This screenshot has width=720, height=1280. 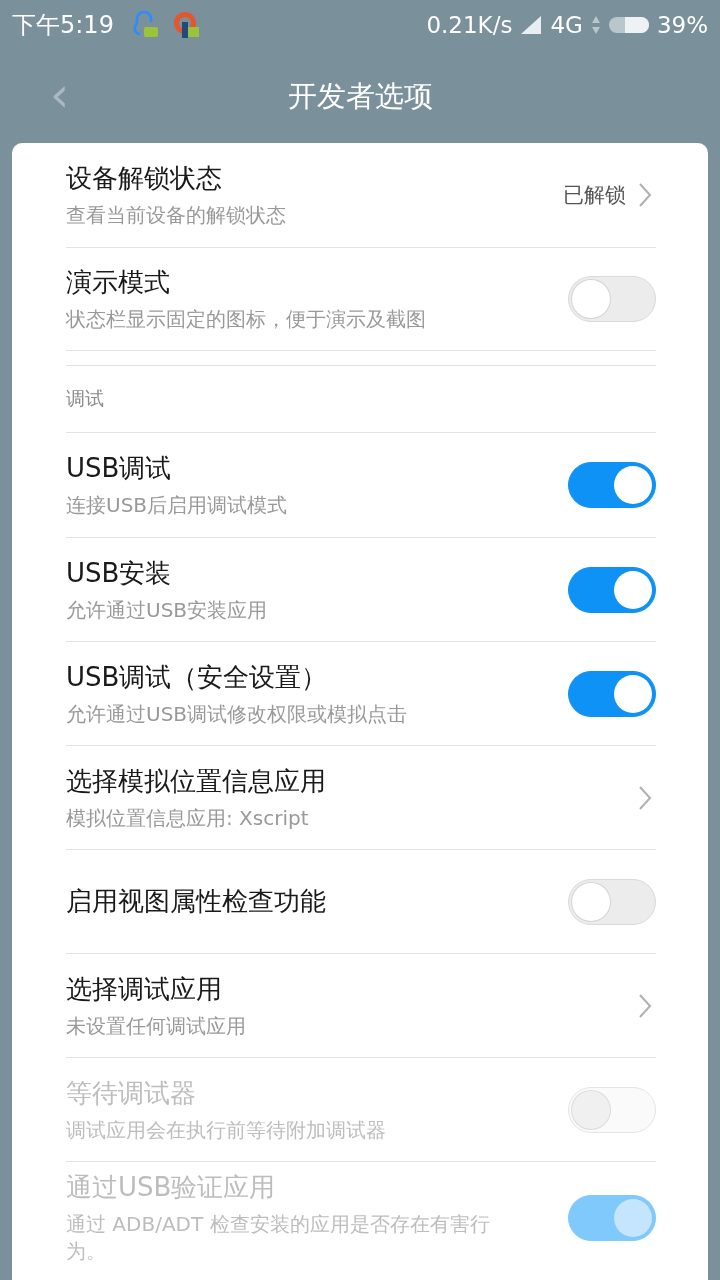 What do you see at coordinates (361, 1005) in the screenshot?
I see `settings-row: 选择调试应用 未设置任何调试应用` at bounding box center [361, 1005].